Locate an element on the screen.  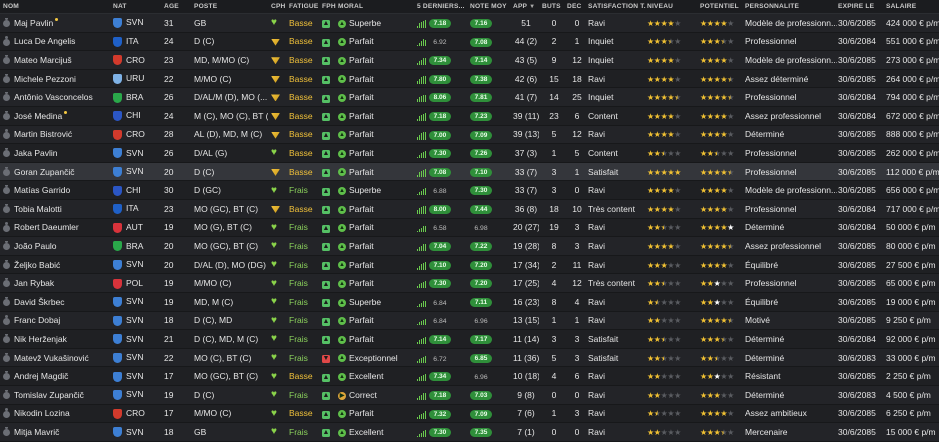
player-name-cell: Mateo Marcijuš is located at coordinates (57, 59).